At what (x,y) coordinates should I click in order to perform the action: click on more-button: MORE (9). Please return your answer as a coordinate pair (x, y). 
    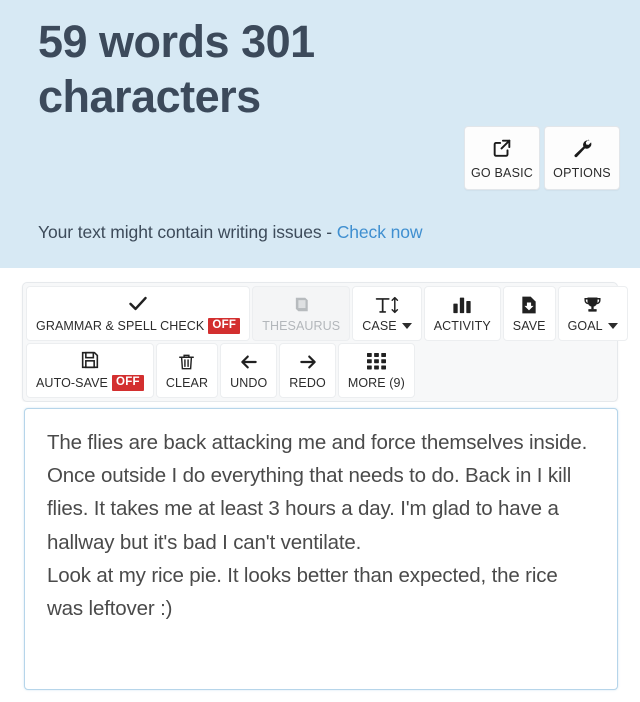
    Looking at the image, I should click on (376, 370).